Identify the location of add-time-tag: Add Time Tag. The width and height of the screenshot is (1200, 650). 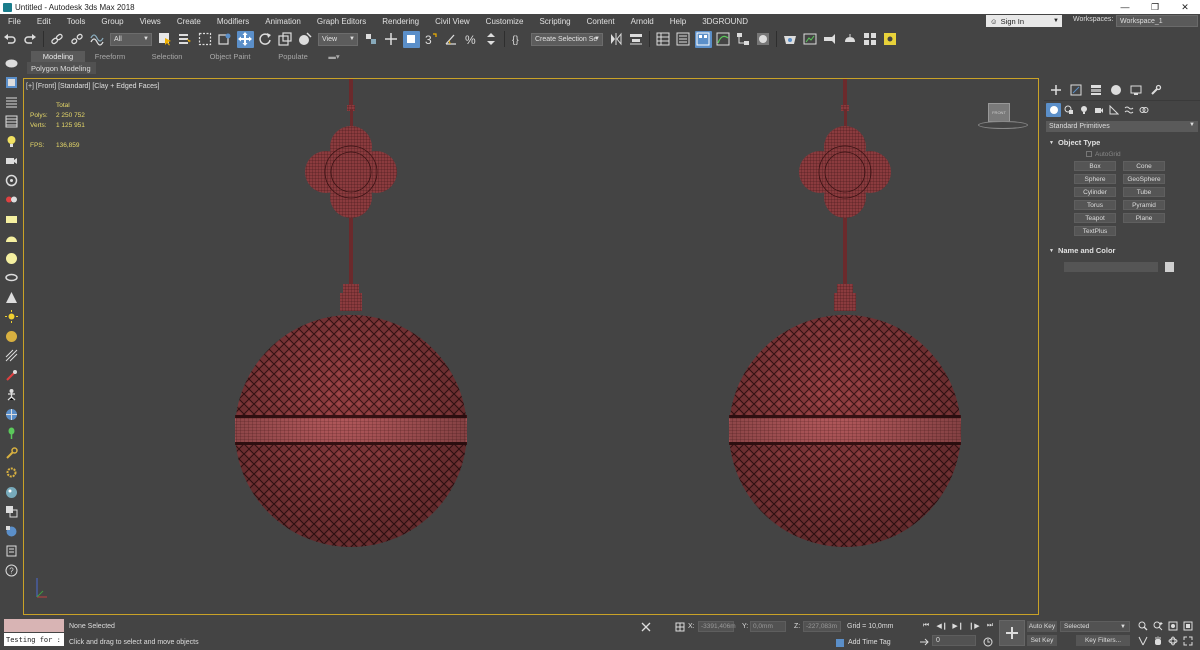
(869, 642).